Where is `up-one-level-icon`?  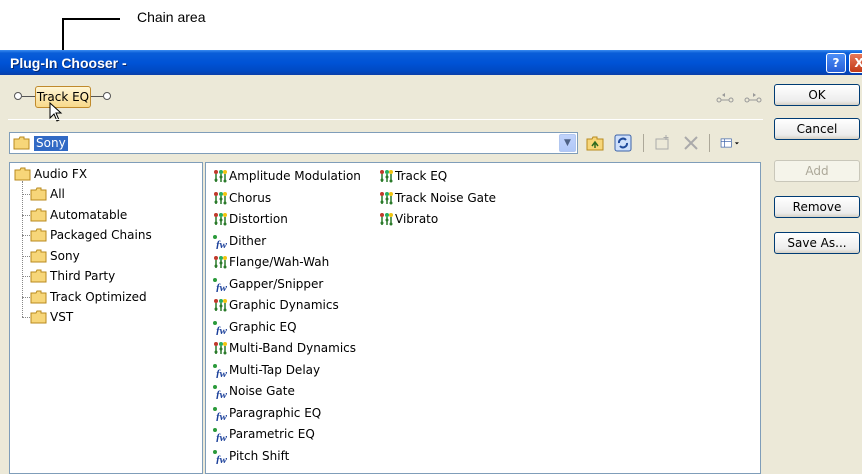 up-one-level-icon is located at coordinates (595, 143).